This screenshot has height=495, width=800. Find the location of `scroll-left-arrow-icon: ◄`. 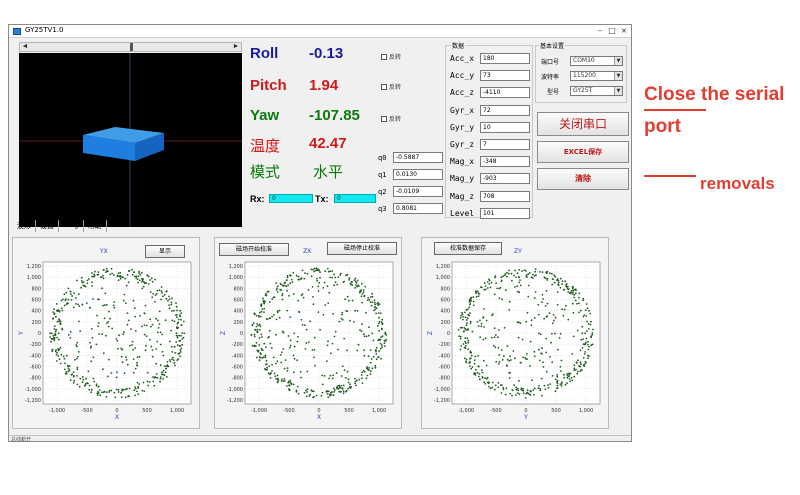

scroll-left-arrow-icon: ◄ is located at coordinates (25, 47).